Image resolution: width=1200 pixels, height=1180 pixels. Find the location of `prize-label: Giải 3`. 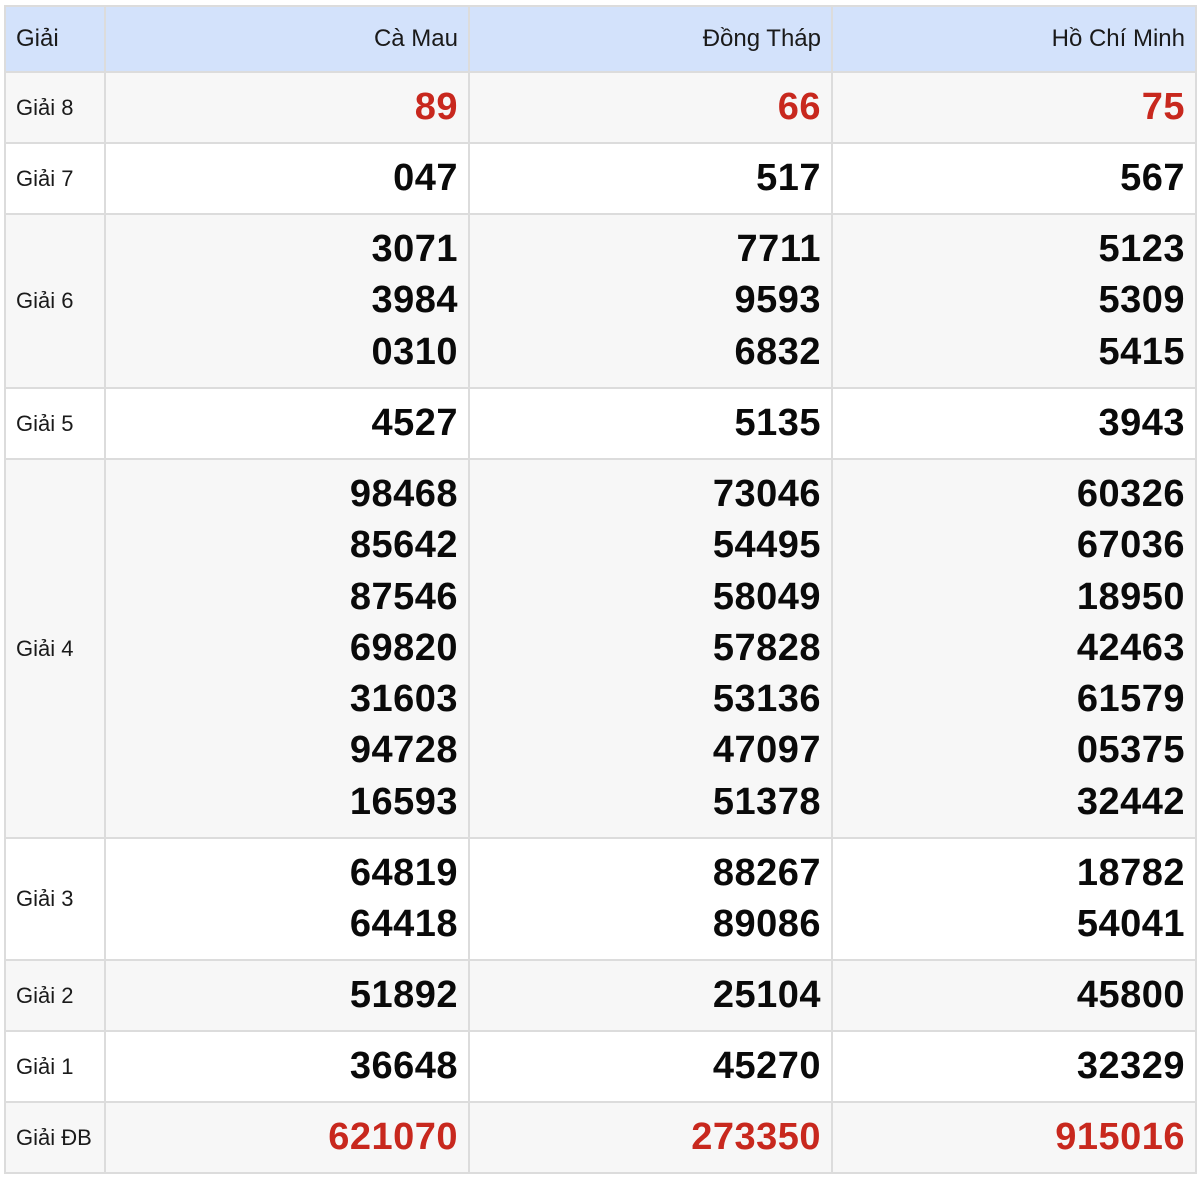

prize-label: Giải 3 is located at coordinates (55, 899).